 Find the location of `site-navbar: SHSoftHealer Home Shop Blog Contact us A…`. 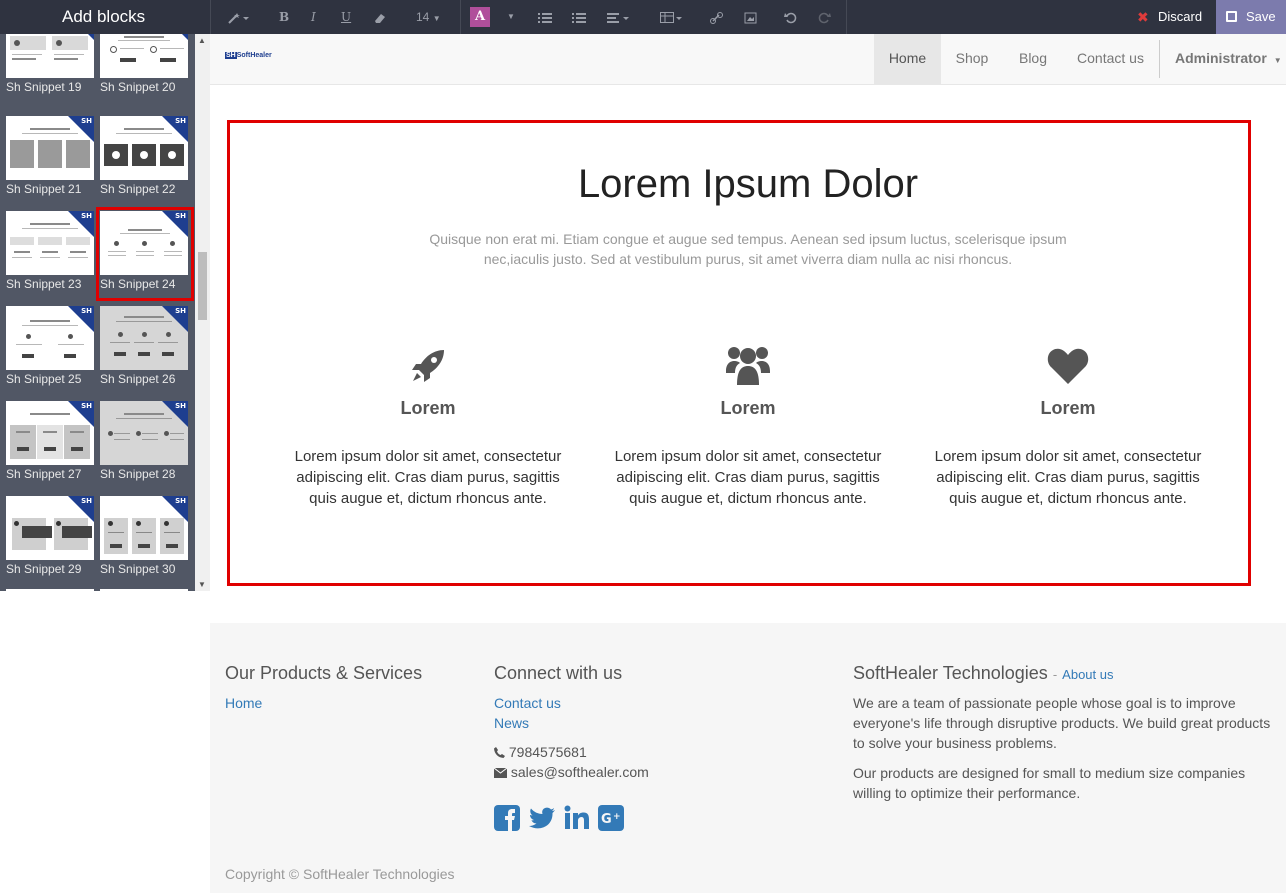

site-navbar: SHSoftHealer Home Shop Blog Contact us A… is located at coordinates (748, 59).